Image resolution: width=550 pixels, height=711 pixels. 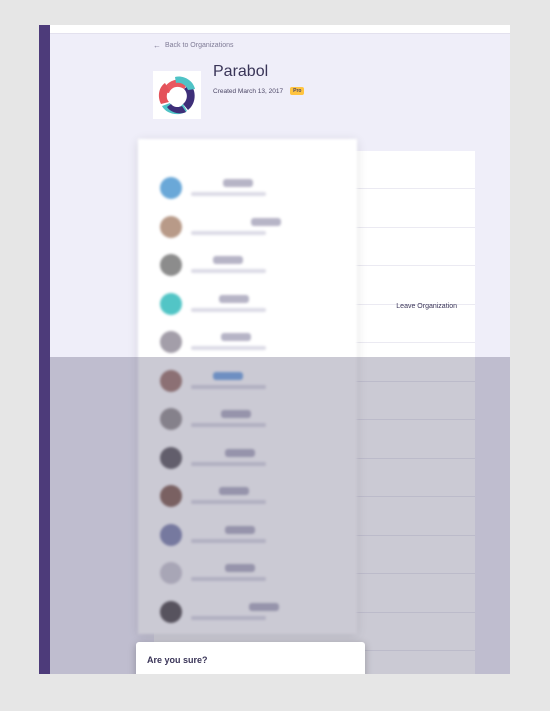 What do you see at coordinates (250, 658) in the screenshot?
I see `confirm-dialog: Are you sure?` at bounding box center [250, 658].